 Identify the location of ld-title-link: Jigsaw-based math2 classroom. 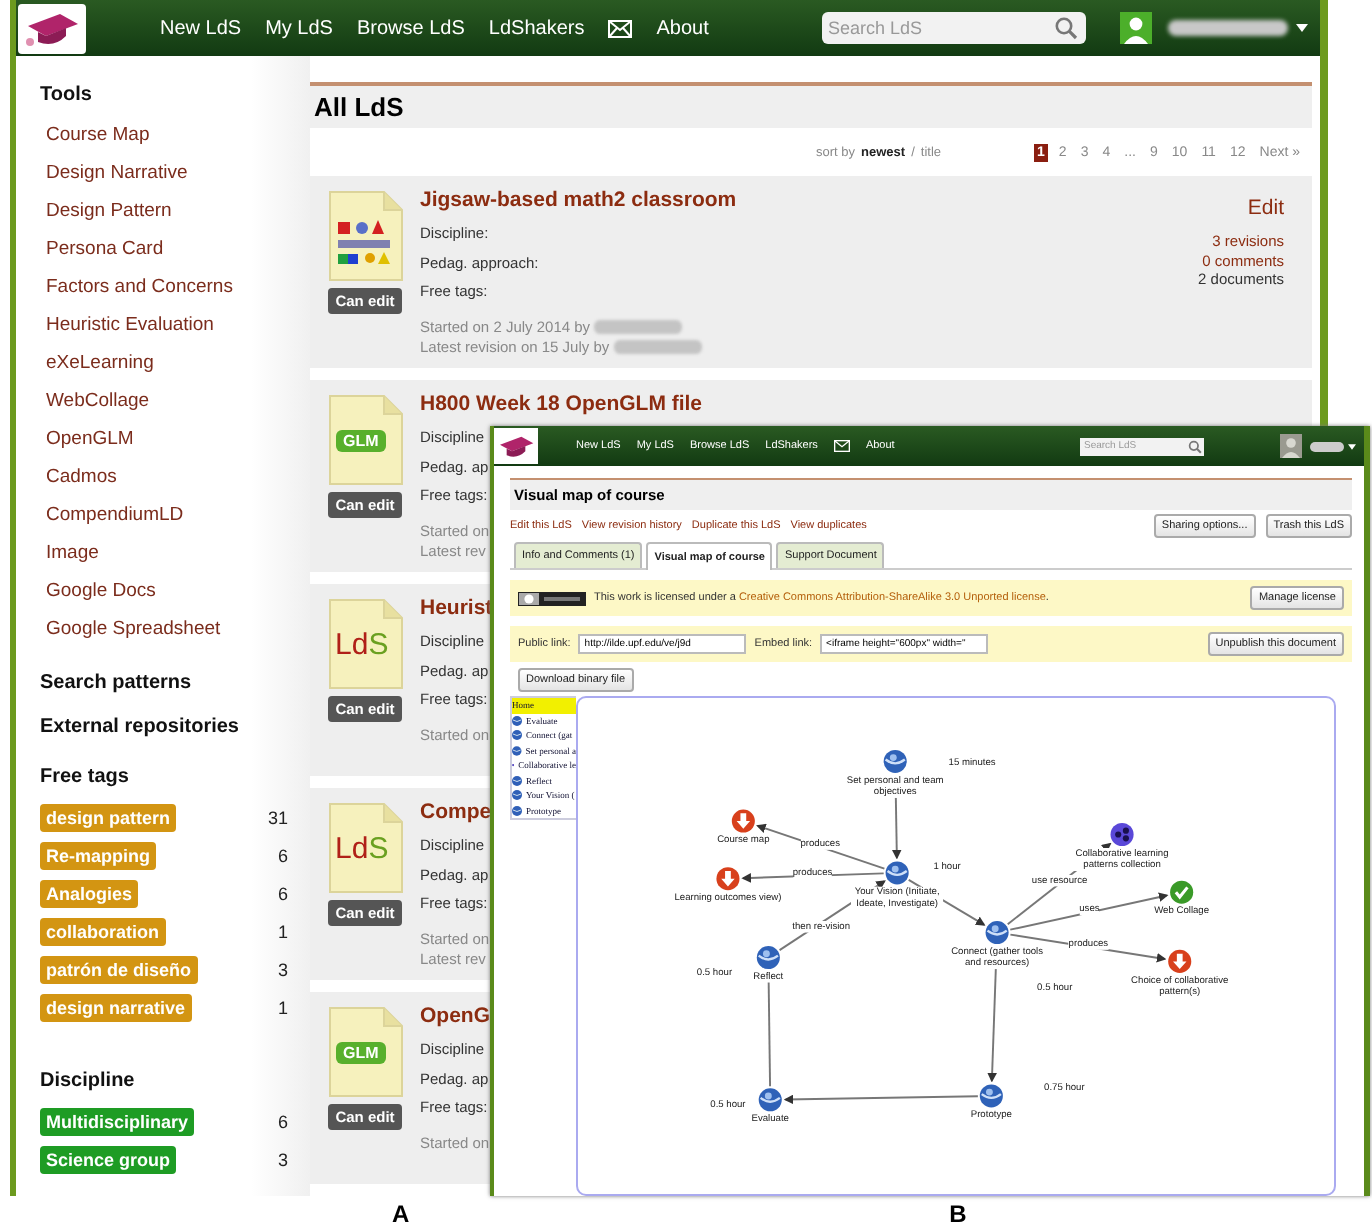
(578, 200).